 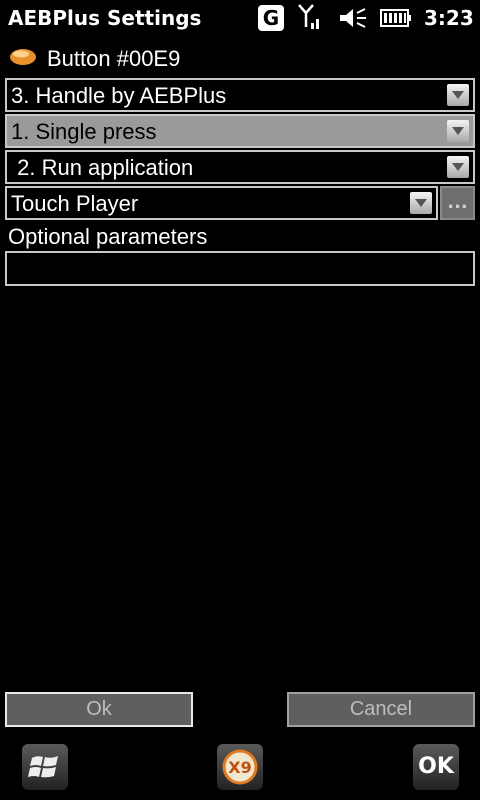 I want to click on application-select-value: Touch Player, so click(x=75, y=203).